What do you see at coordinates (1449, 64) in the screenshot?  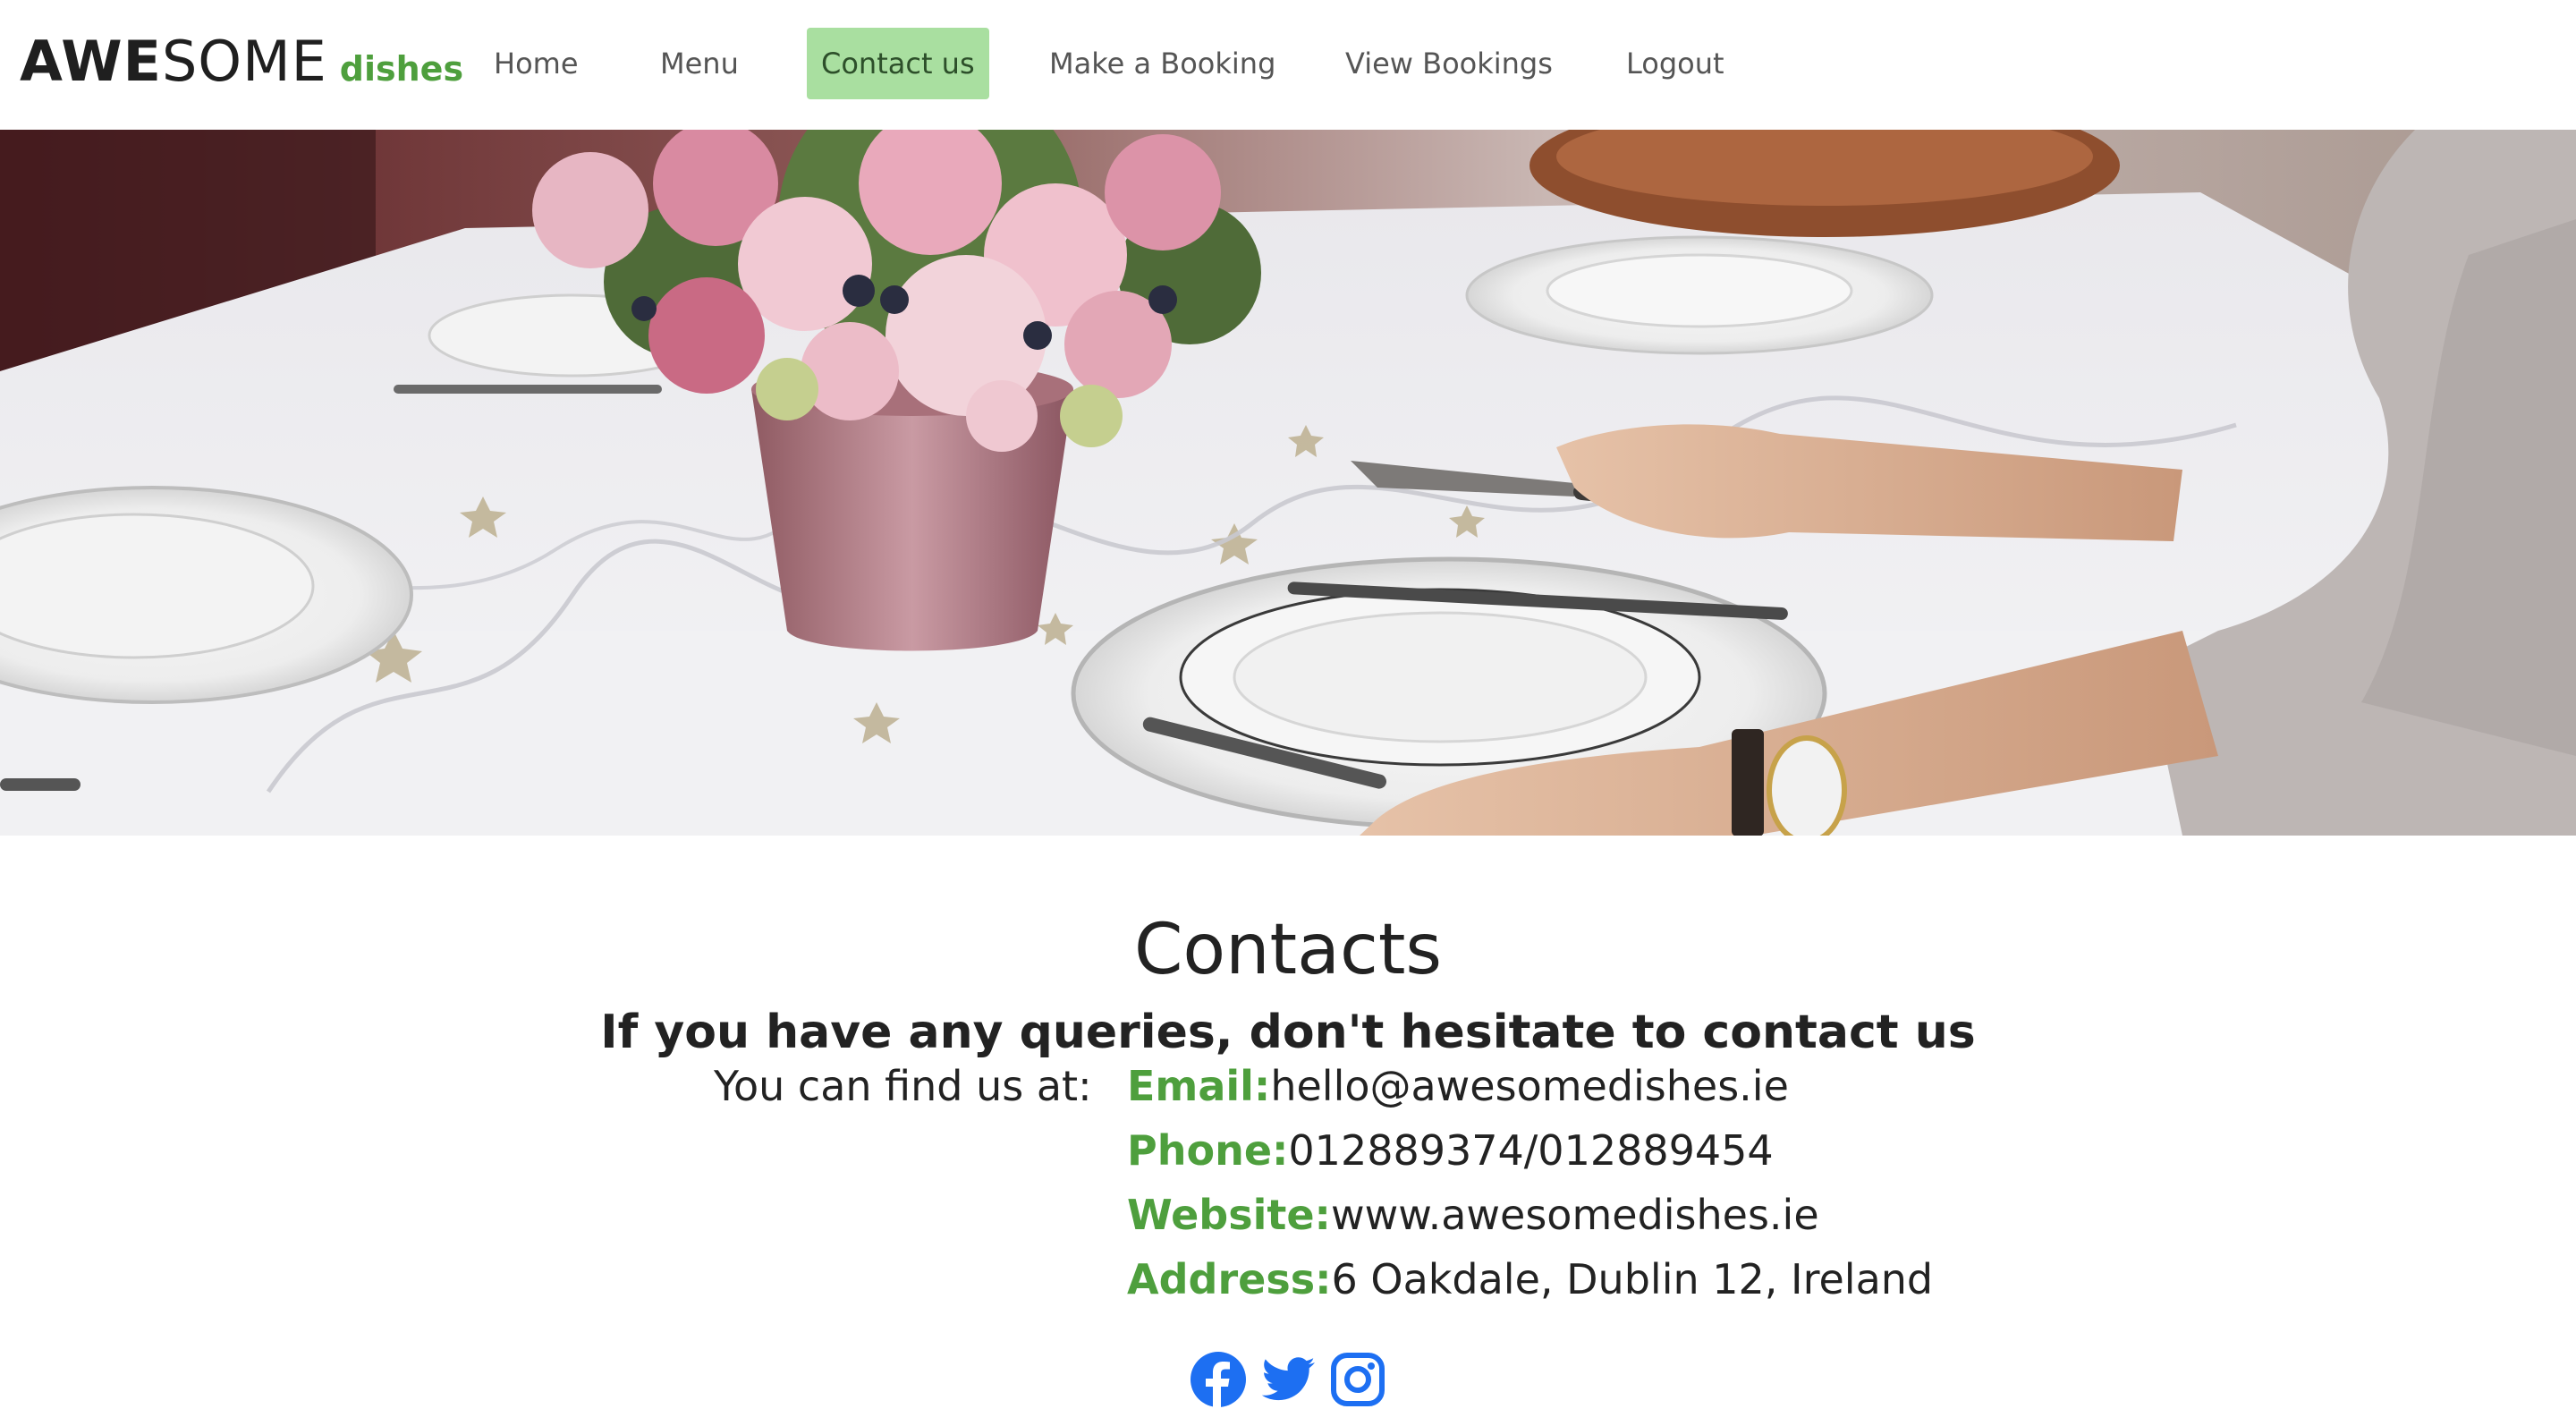 I see `nav-item-view-bookings: View Bookings` at bounding box center [1449, 64].